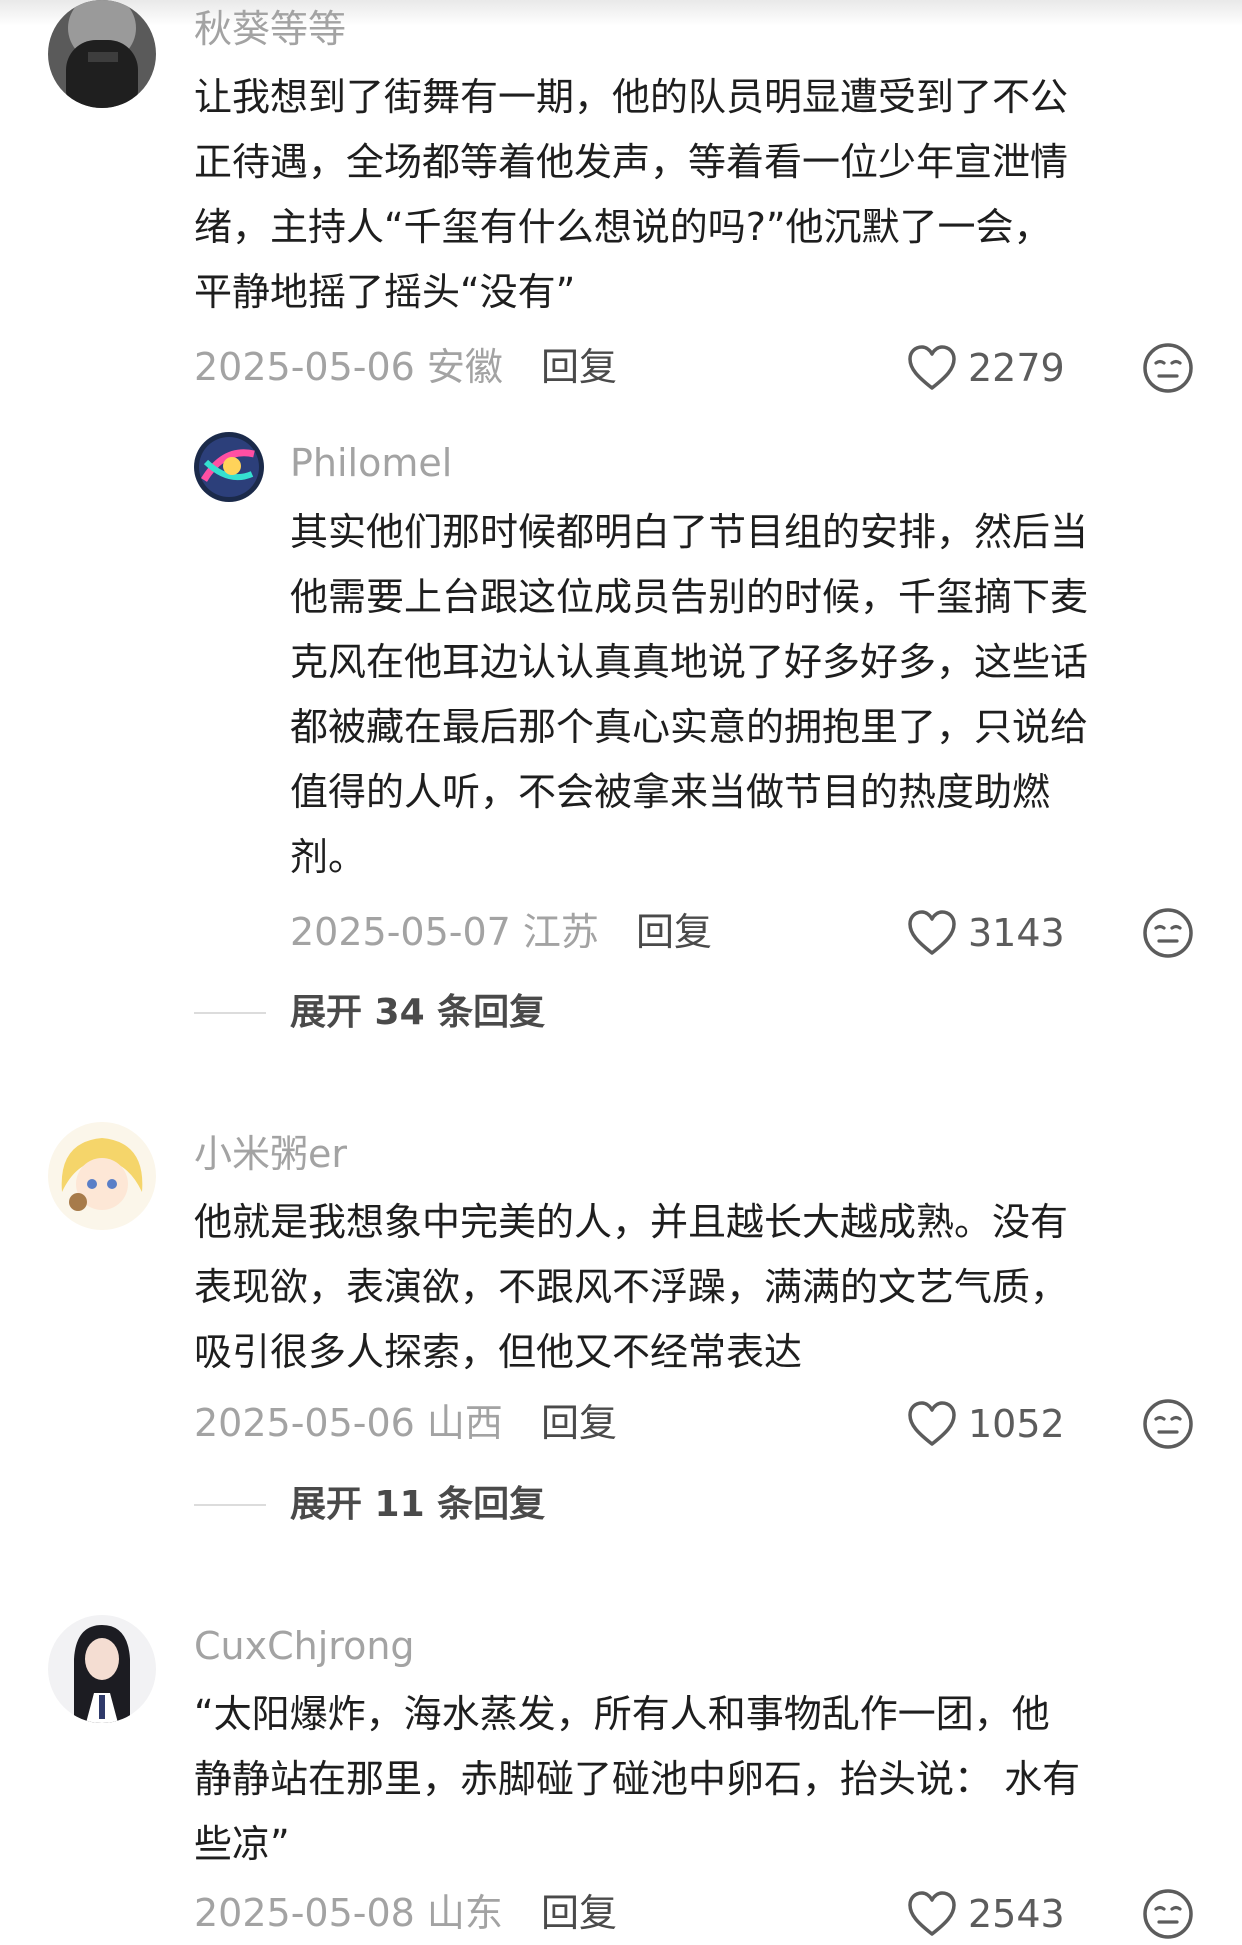  I want to click on comment-meta: 2025-05-07 江苏 回复 3143, so click(742, 933).